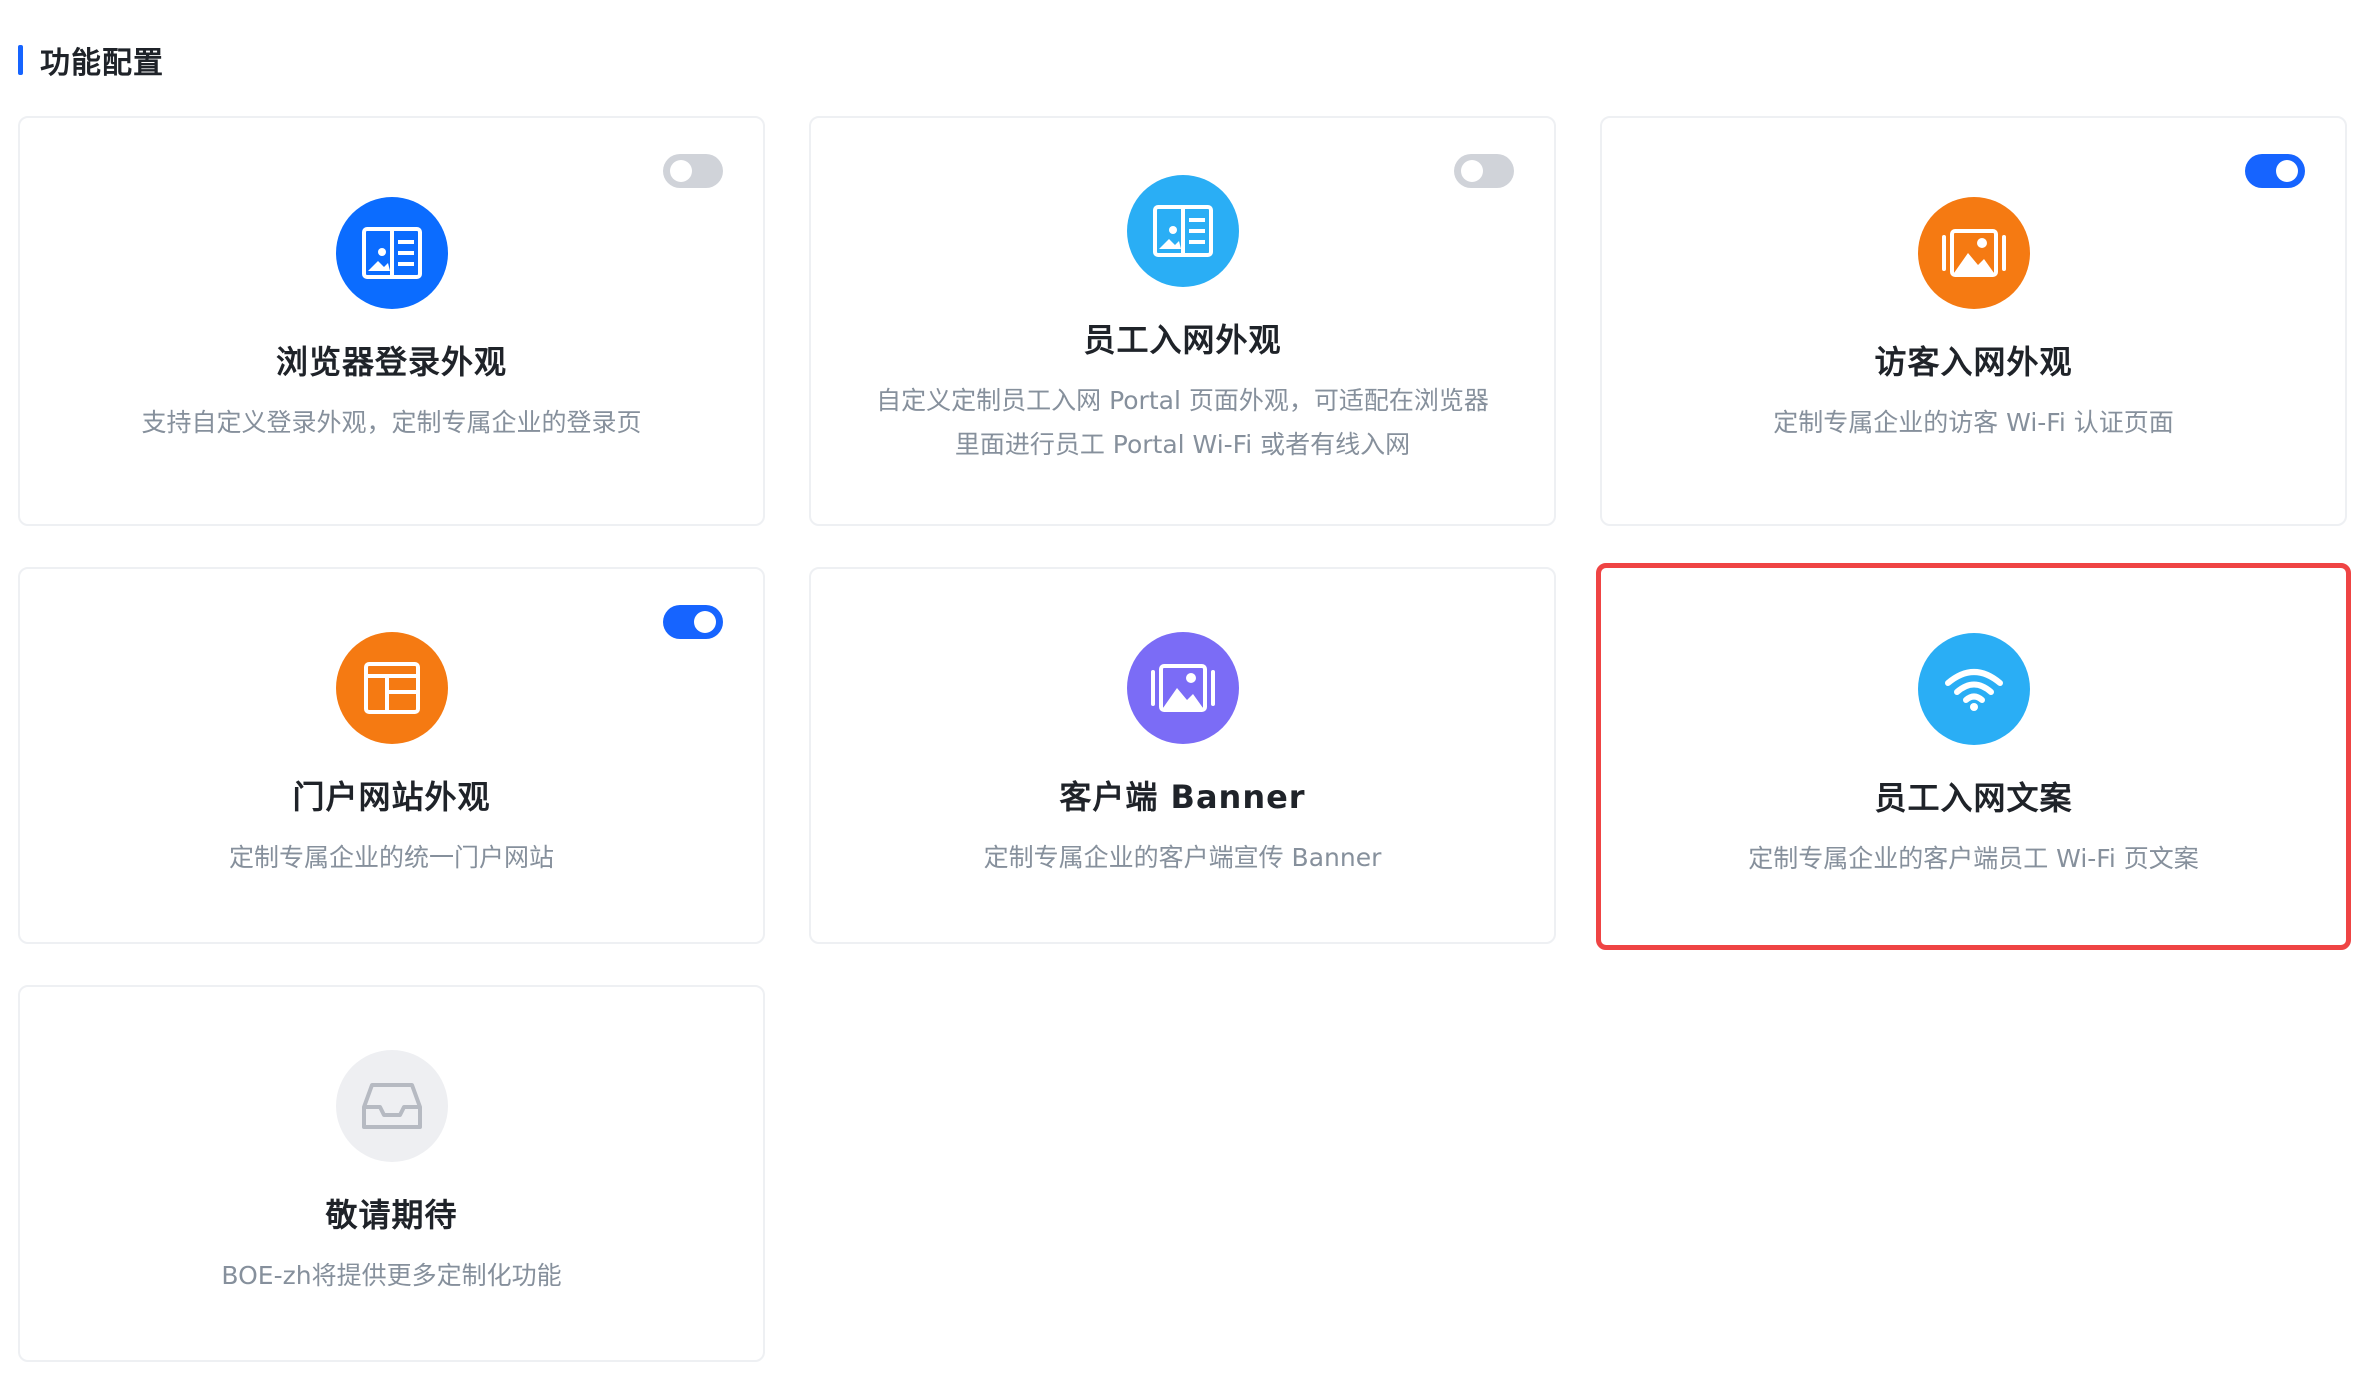  I want to click on card-description: 定制专属企业的统一门户网站, so click(391, 857).